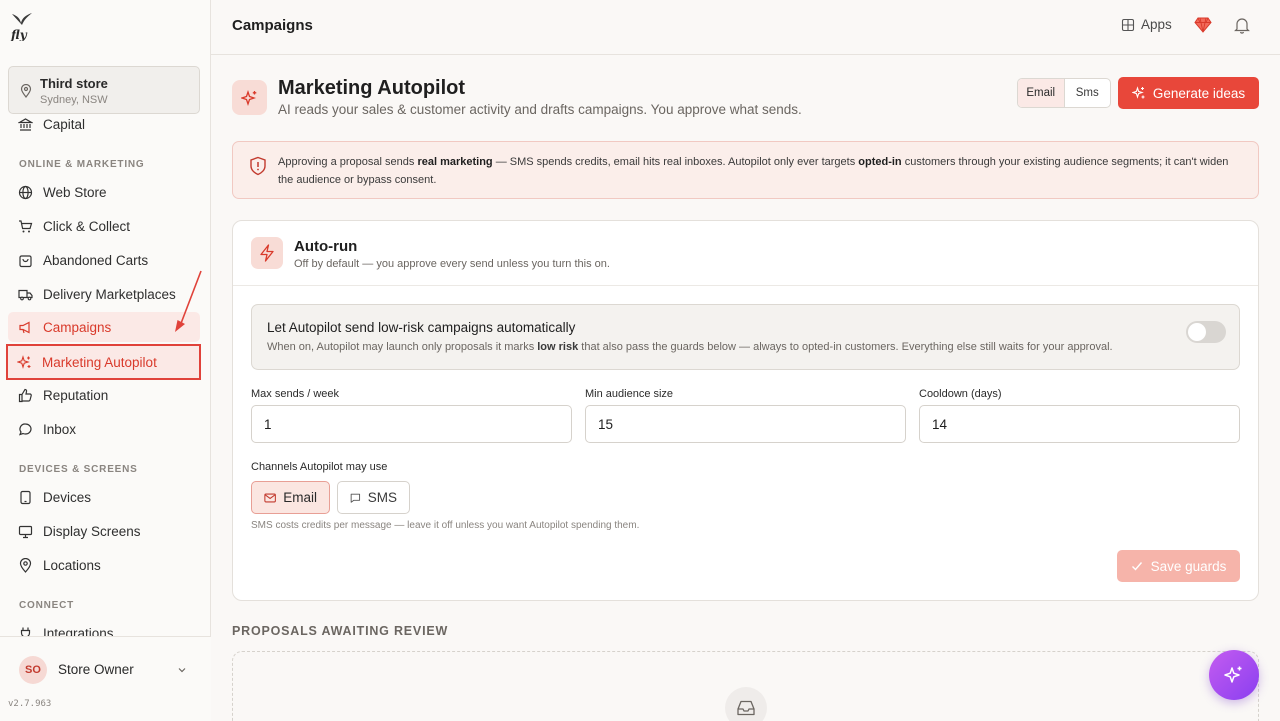 This screenshot has width=1280, height=721. Describe the element at coordinates (1197, 332) in the screenshot. I see `toggle-knob` at that location.